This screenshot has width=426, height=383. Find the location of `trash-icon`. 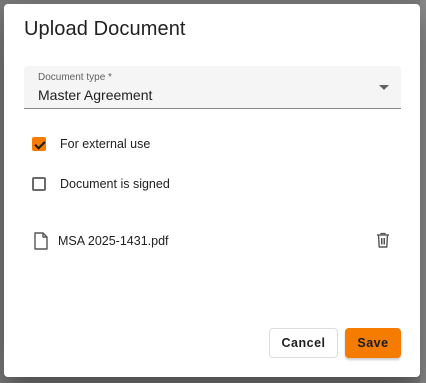

trash-icon is located at coordinates (383, 242).